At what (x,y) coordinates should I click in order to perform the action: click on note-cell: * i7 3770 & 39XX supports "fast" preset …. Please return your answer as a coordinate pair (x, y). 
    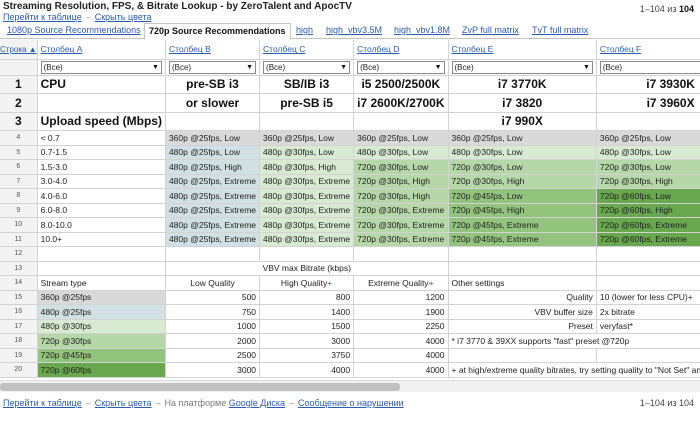
    Looking at the image, I should click on (574, 341).